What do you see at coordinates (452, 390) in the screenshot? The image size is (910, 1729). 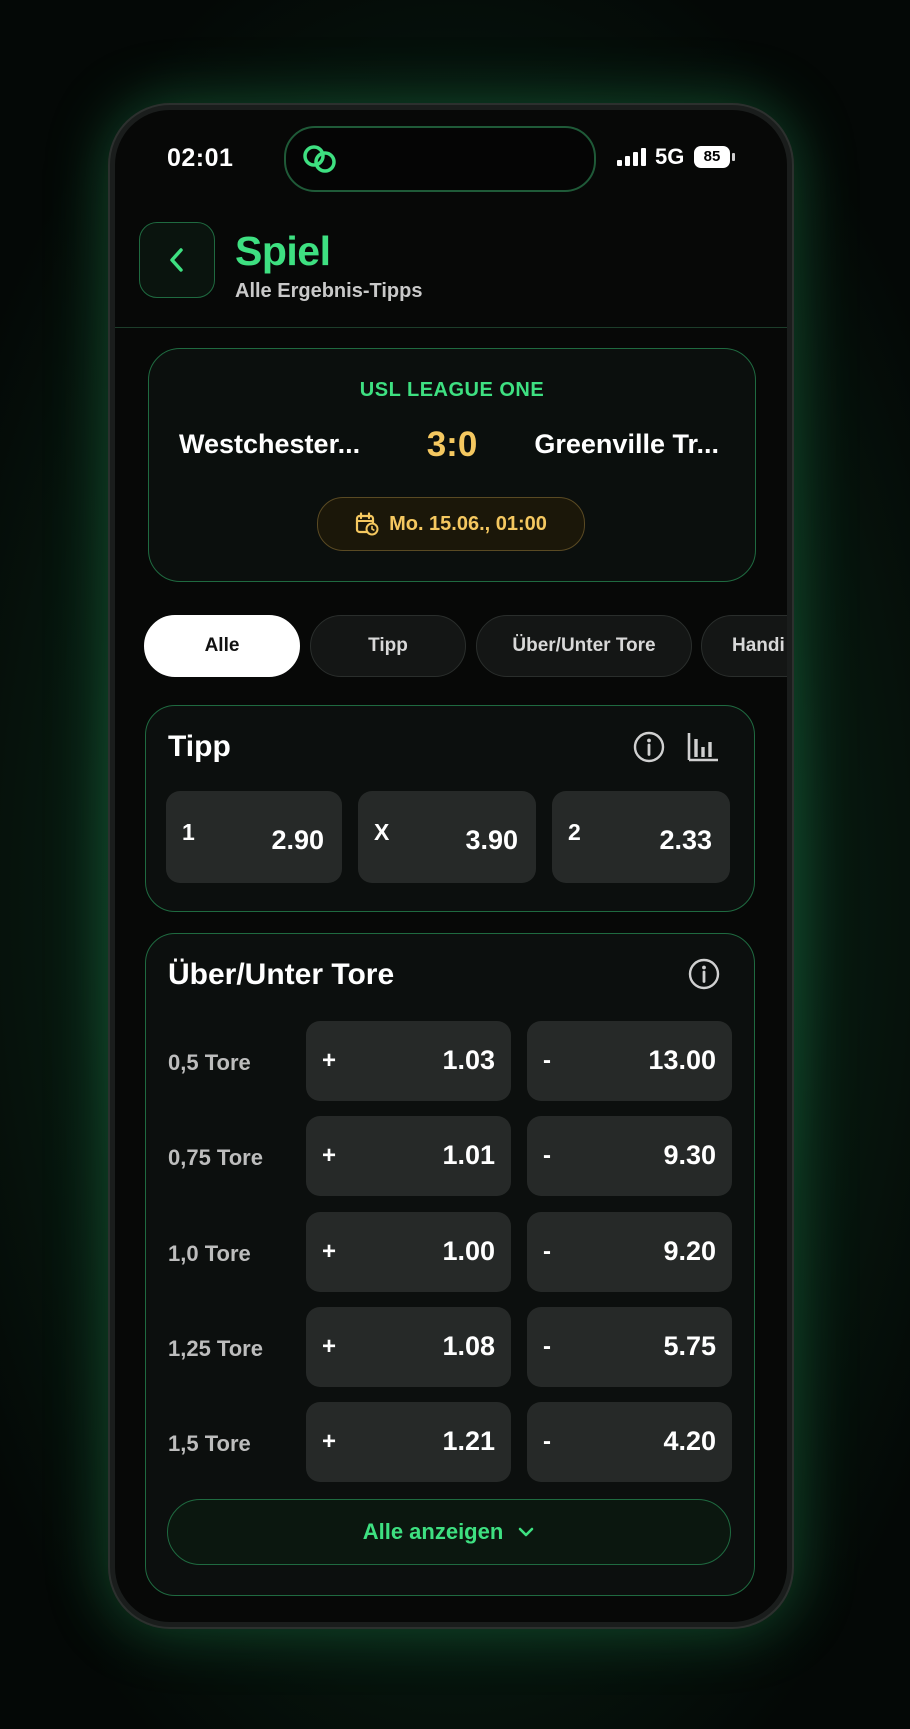 I see `league-name: USL LEAGUE ONE` at bounding box center [452, 390].